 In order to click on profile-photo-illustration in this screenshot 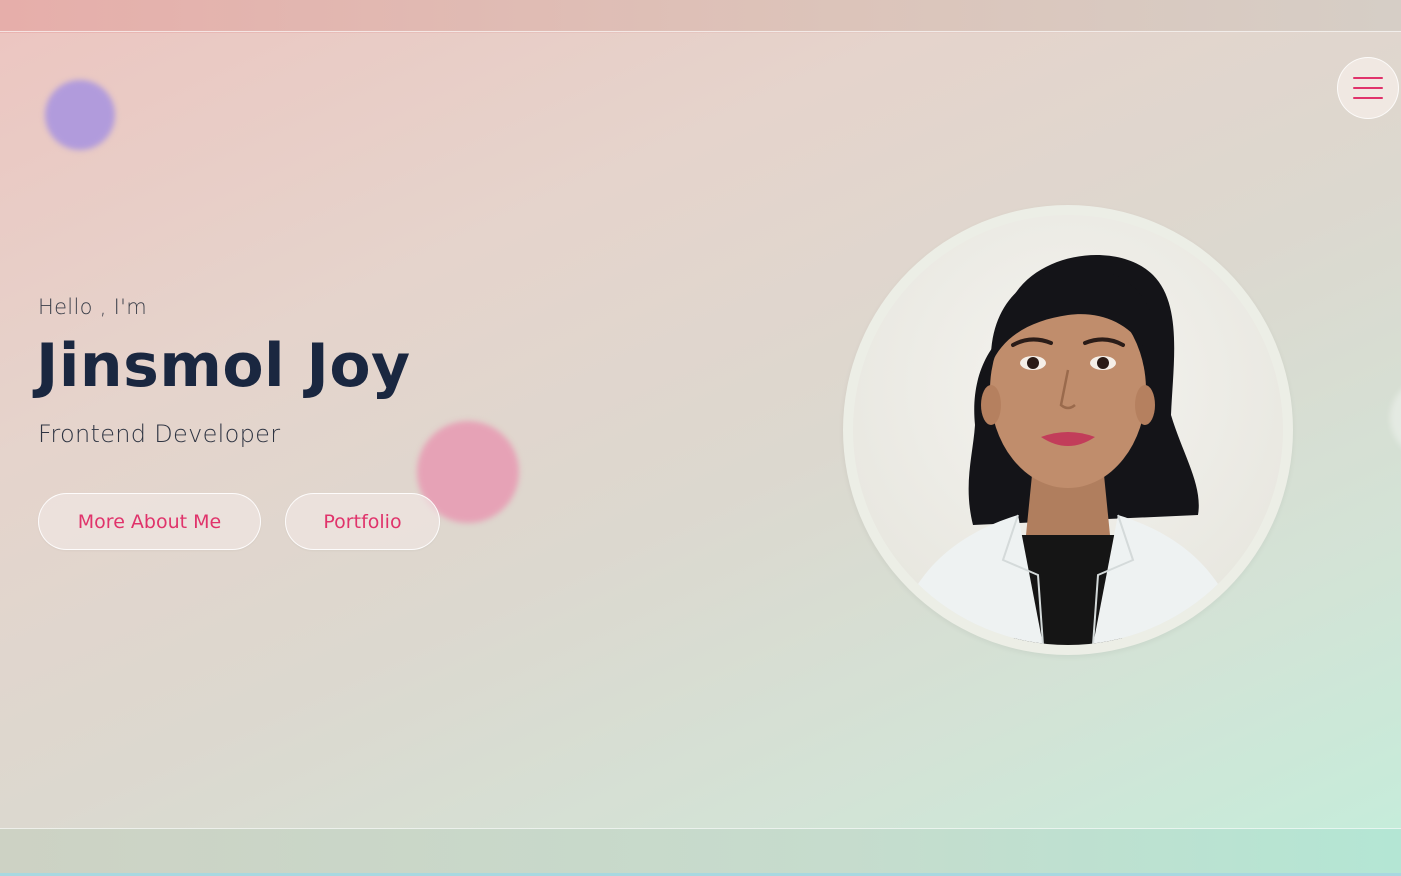, I will do `click(1068, 450)`.